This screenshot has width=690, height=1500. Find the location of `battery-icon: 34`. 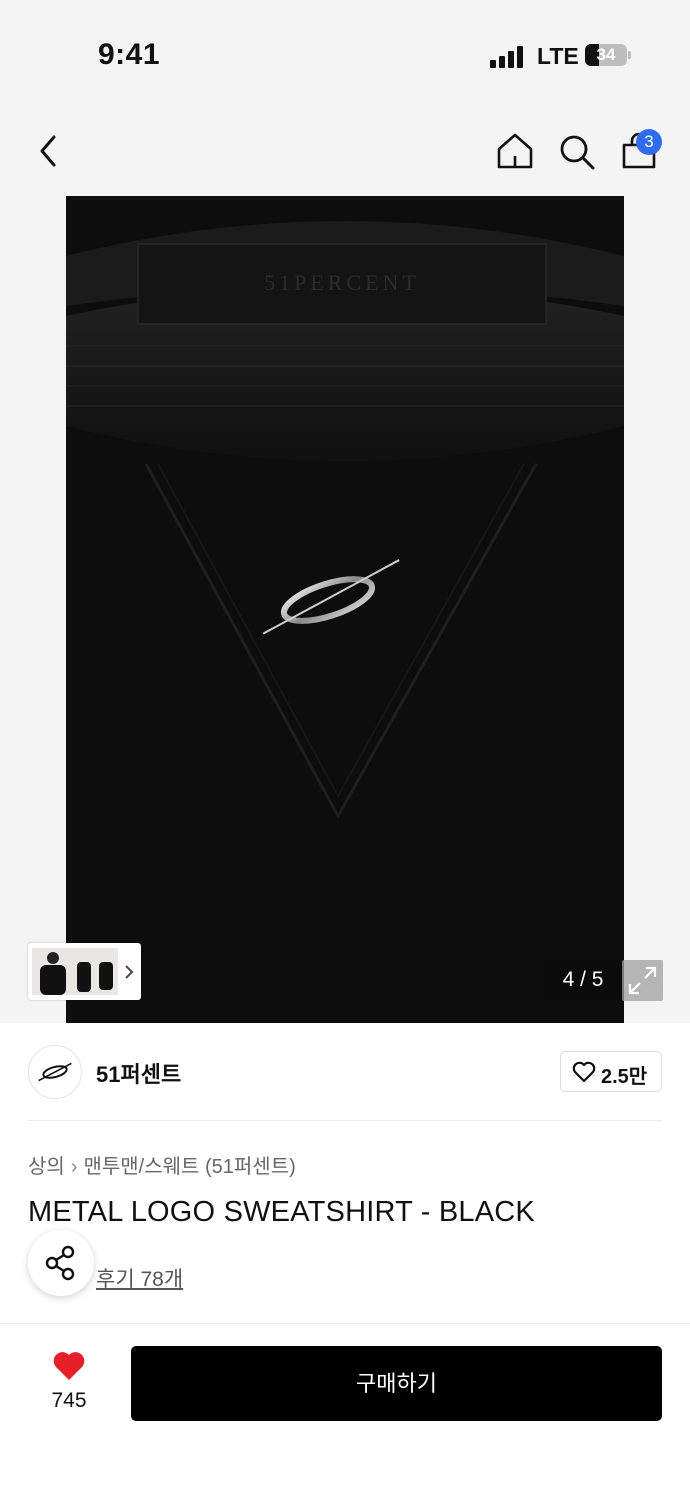

battery-icon: 34 is located at coordinates (606, 55).